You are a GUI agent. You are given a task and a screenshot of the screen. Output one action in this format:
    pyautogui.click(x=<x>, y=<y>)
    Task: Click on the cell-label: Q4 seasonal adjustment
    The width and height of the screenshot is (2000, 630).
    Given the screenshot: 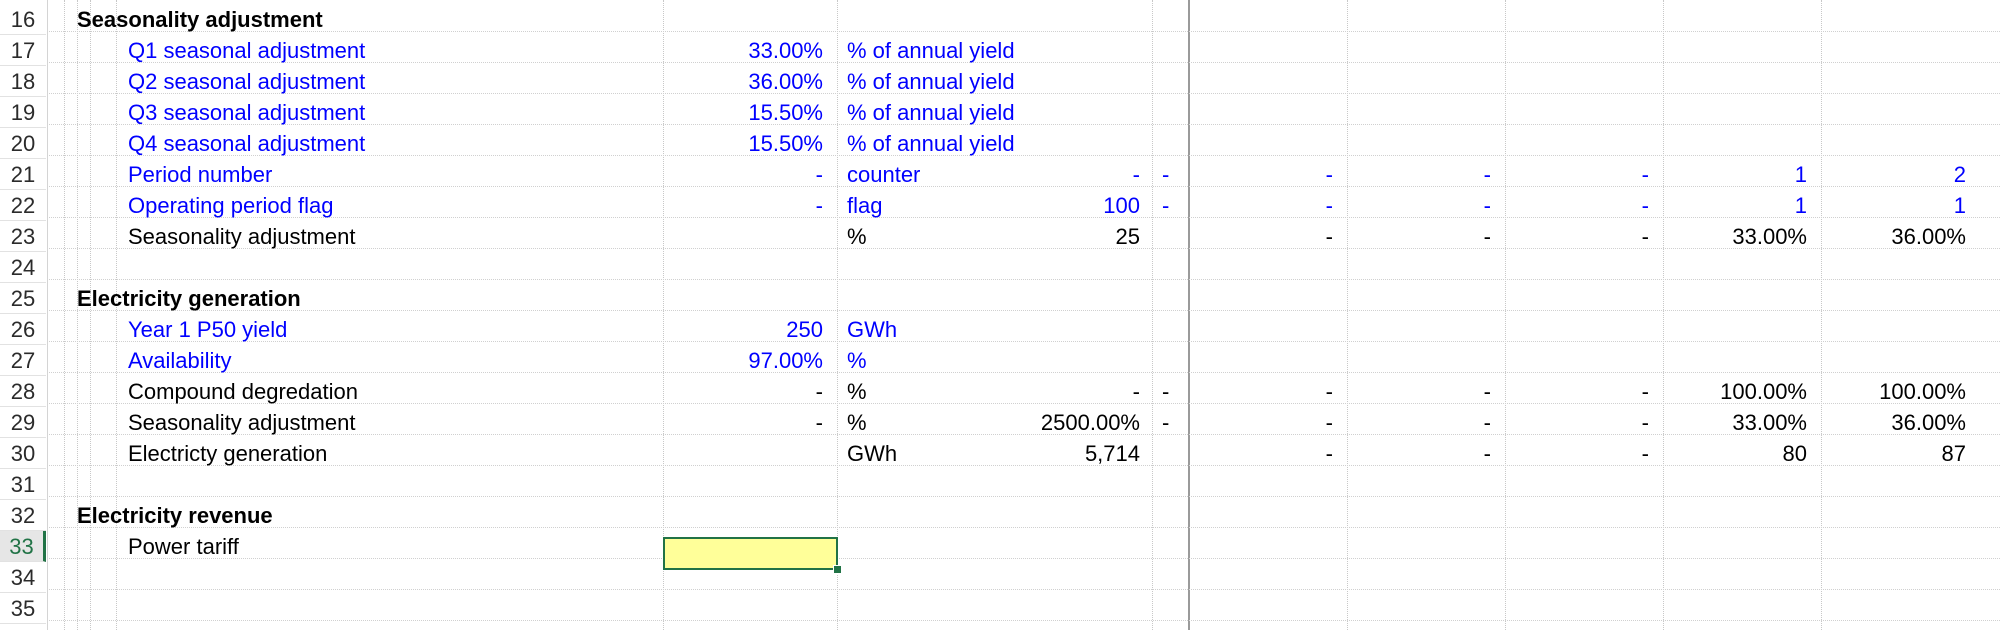 What is the action you would take?
    pyautogui.click(x=343, y=143)
    